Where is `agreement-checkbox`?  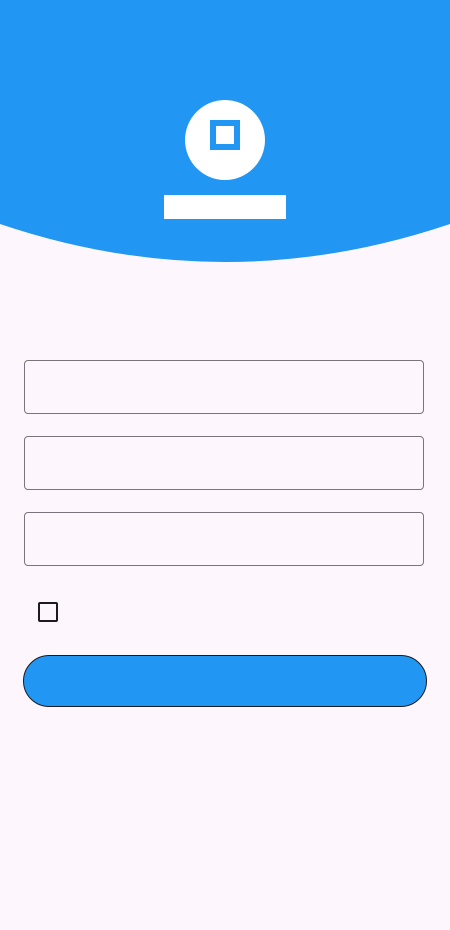
agreement-checkbox is located at coordinates (48, 612).